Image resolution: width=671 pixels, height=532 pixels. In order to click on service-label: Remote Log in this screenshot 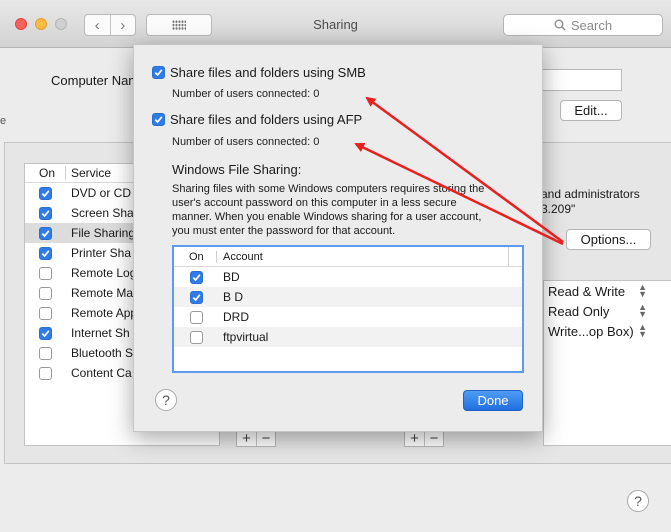, I will do `click(104, 273)`.